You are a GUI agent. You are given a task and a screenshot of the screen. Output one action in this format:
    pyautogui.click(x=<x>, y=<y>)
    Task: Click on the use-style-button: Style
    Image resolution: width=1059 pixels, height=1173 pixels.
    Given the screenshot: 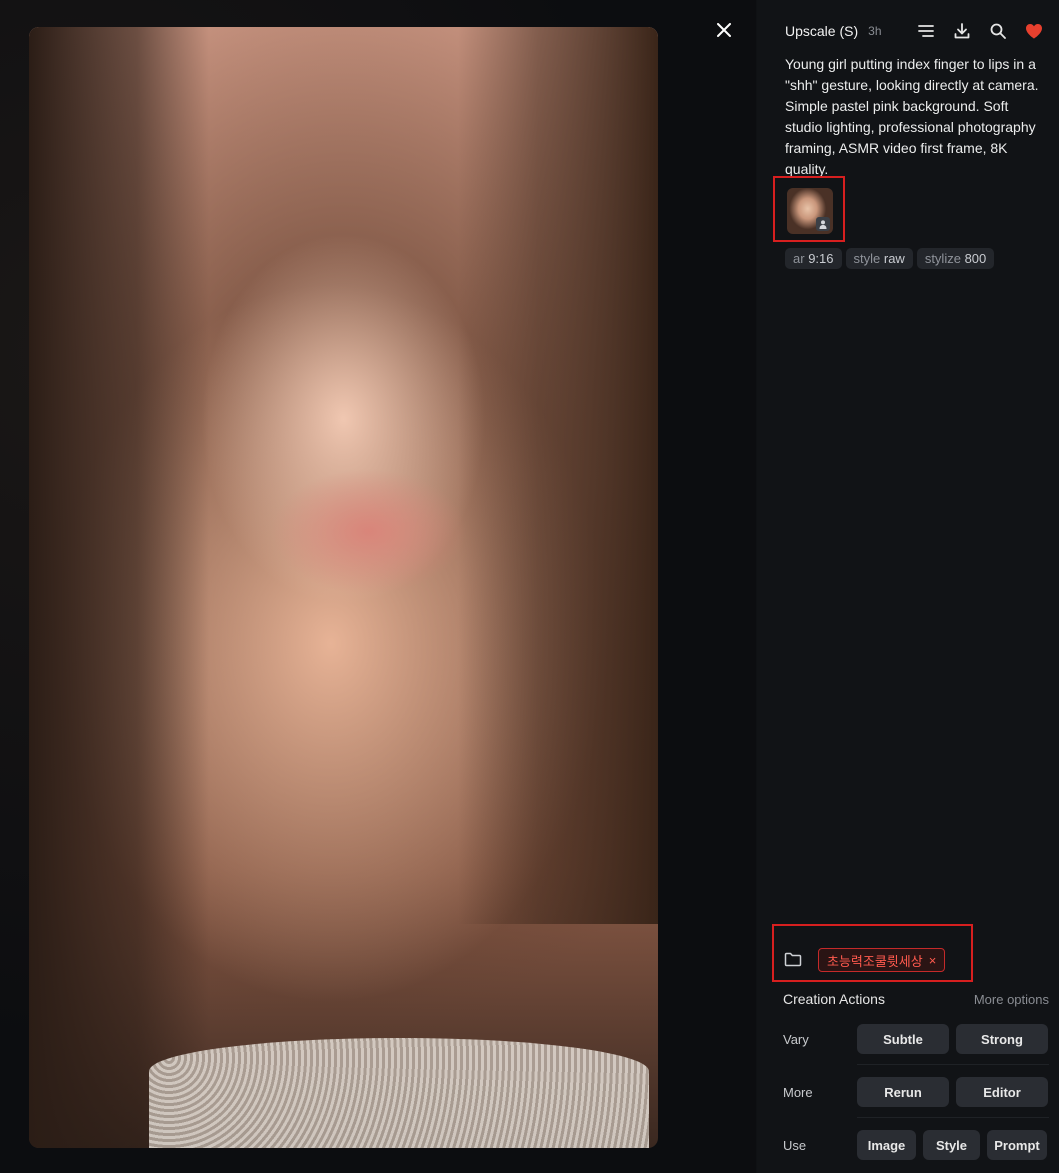 What is the action you would take?
    pyautogui.click(x=951, y=1145)
    